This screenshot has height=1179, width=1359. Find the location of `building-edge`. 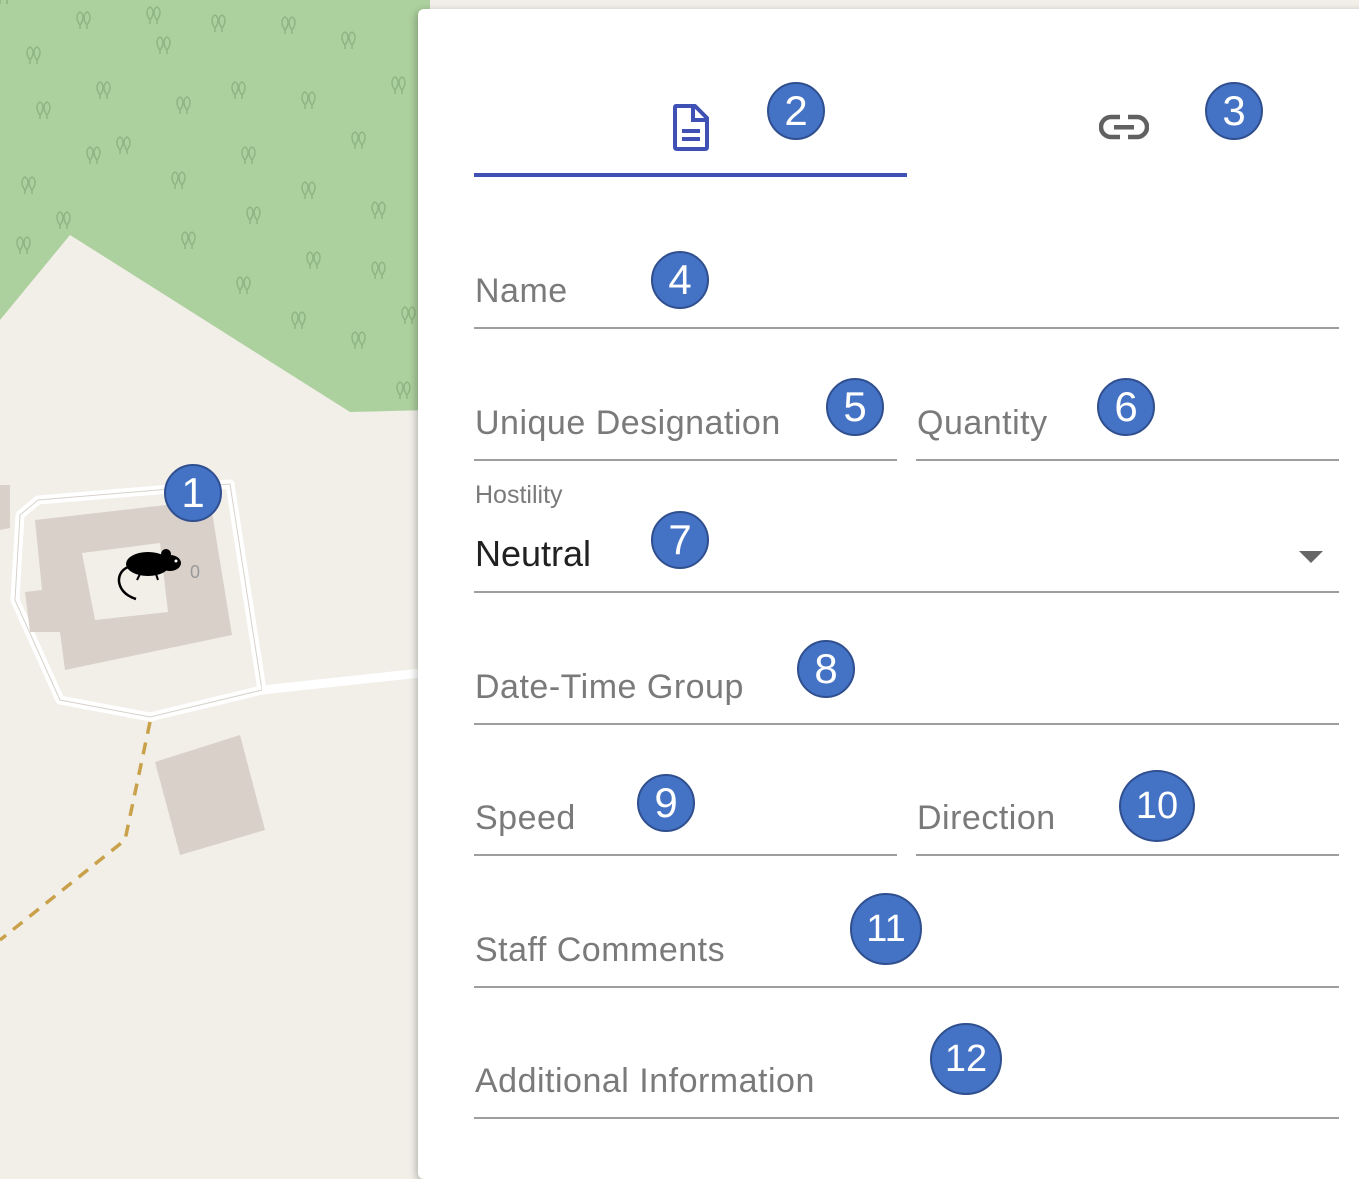

building-edge is located at coordinates (5, 507).